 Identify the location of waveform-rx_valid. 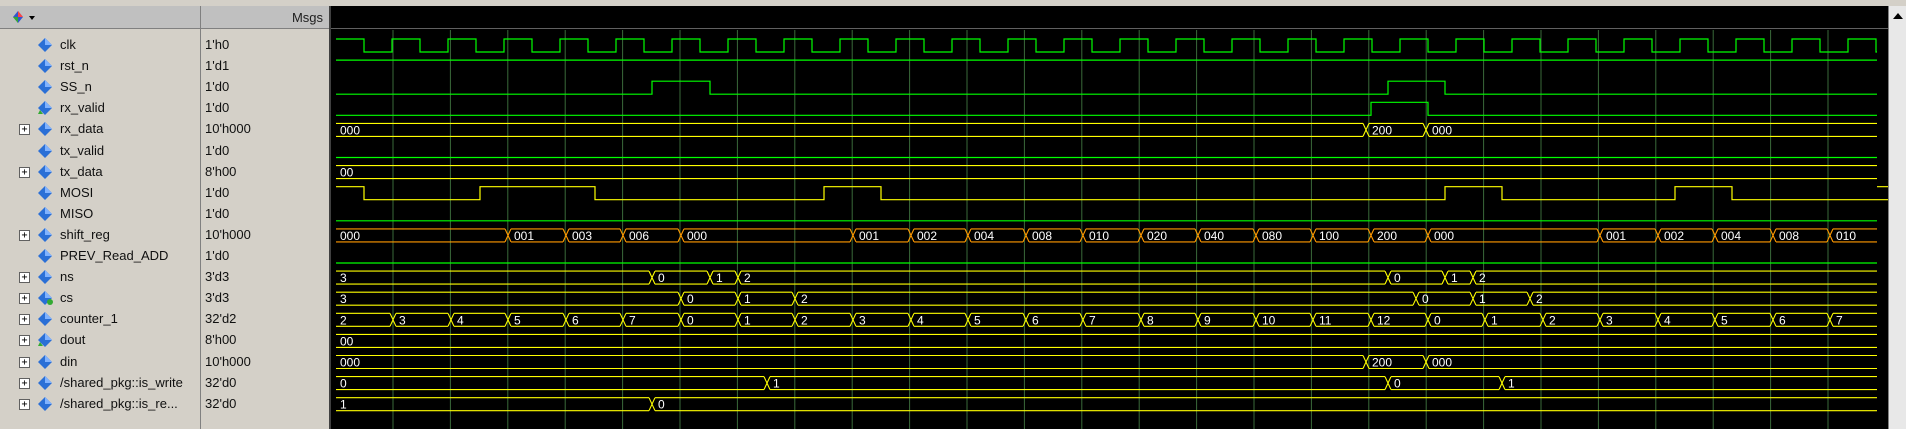
(1106, 108).